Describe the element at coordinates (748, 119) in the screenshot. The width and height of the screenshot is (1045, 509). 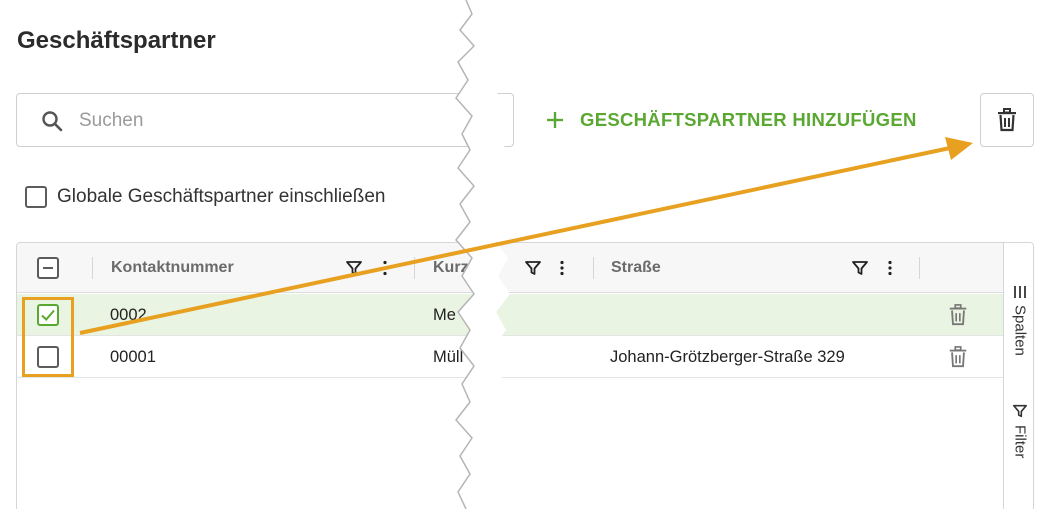
I see `add-button-label: GESCHÄFTSPARTNER HINZUFÜGEN` at that location.